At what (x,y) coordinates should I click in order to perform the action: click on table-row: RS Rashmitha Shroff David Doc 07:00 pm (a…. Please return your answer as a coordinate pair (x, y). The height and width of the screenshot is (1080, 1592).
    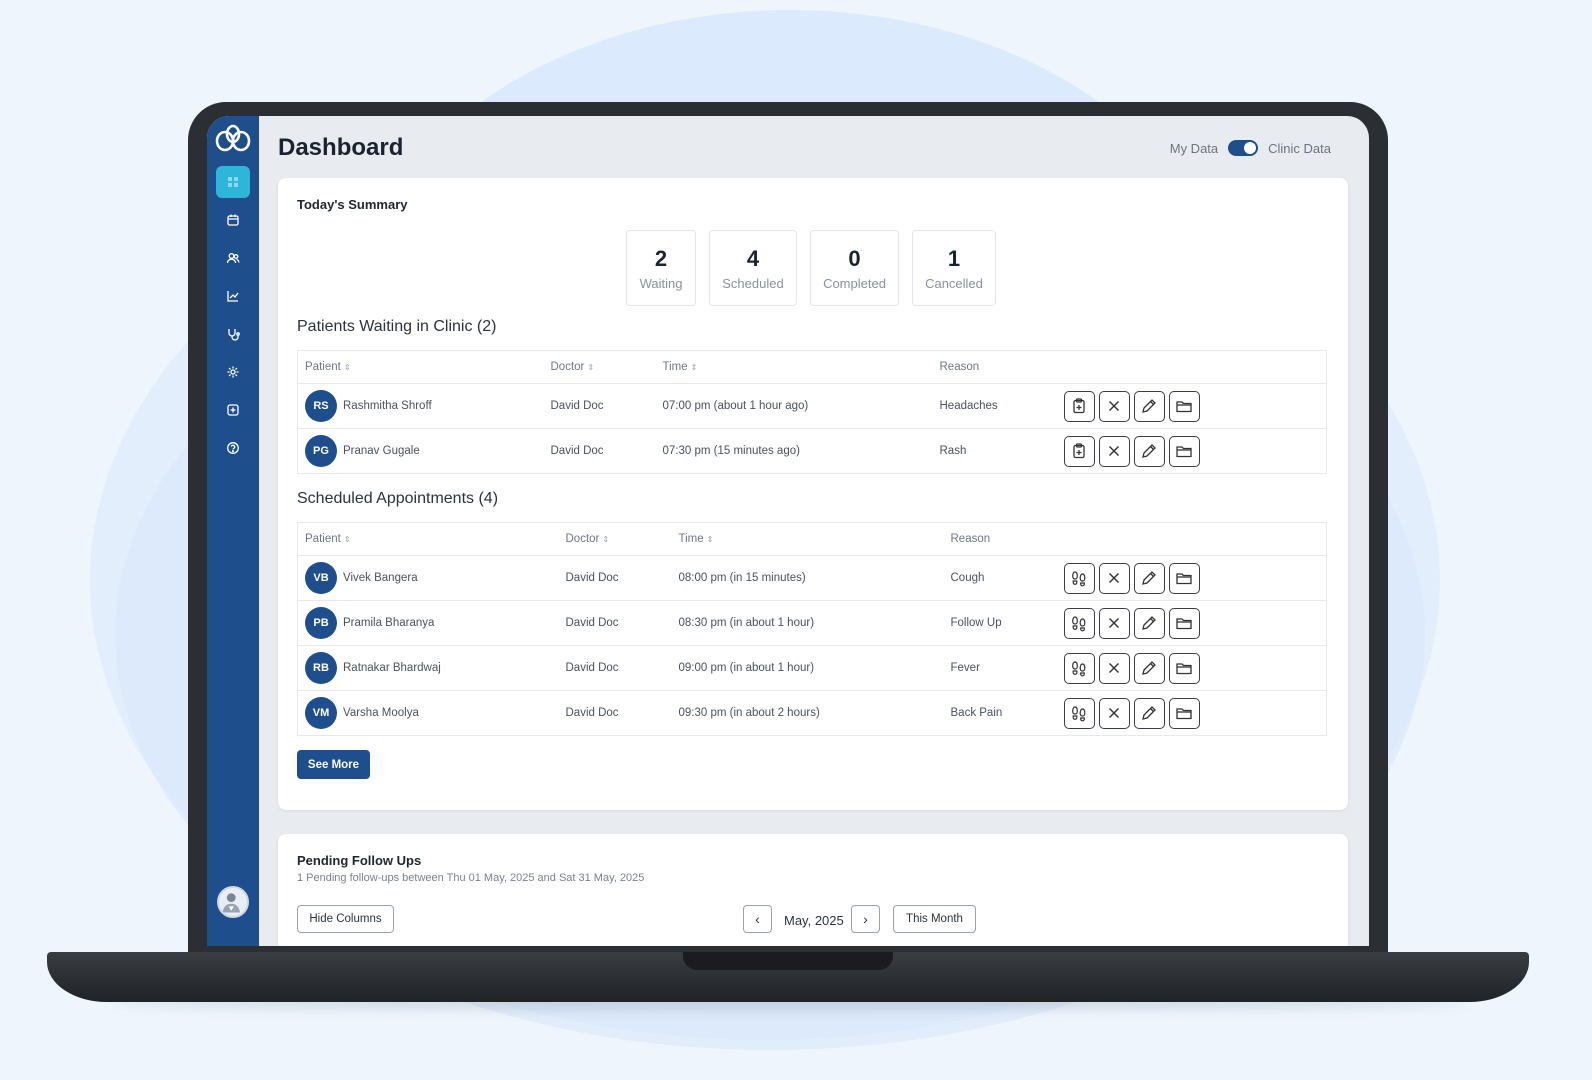
    Looking at the image, I should click on (812, 406).